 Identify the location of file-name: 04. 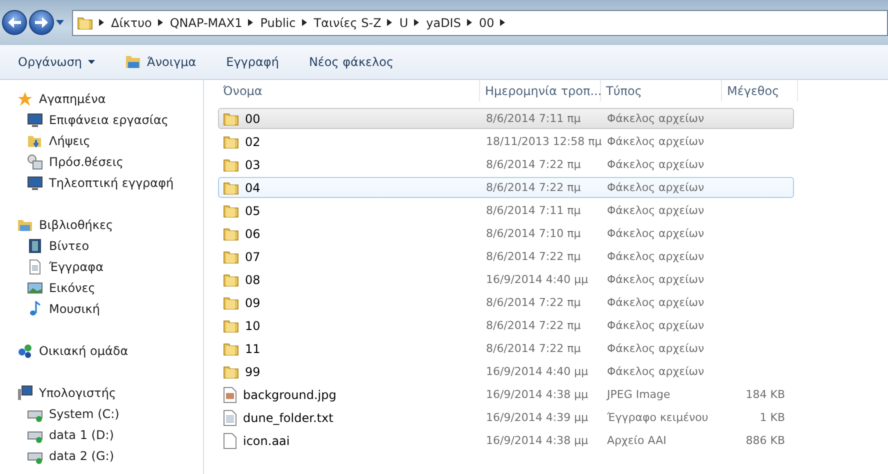
(350, 188).